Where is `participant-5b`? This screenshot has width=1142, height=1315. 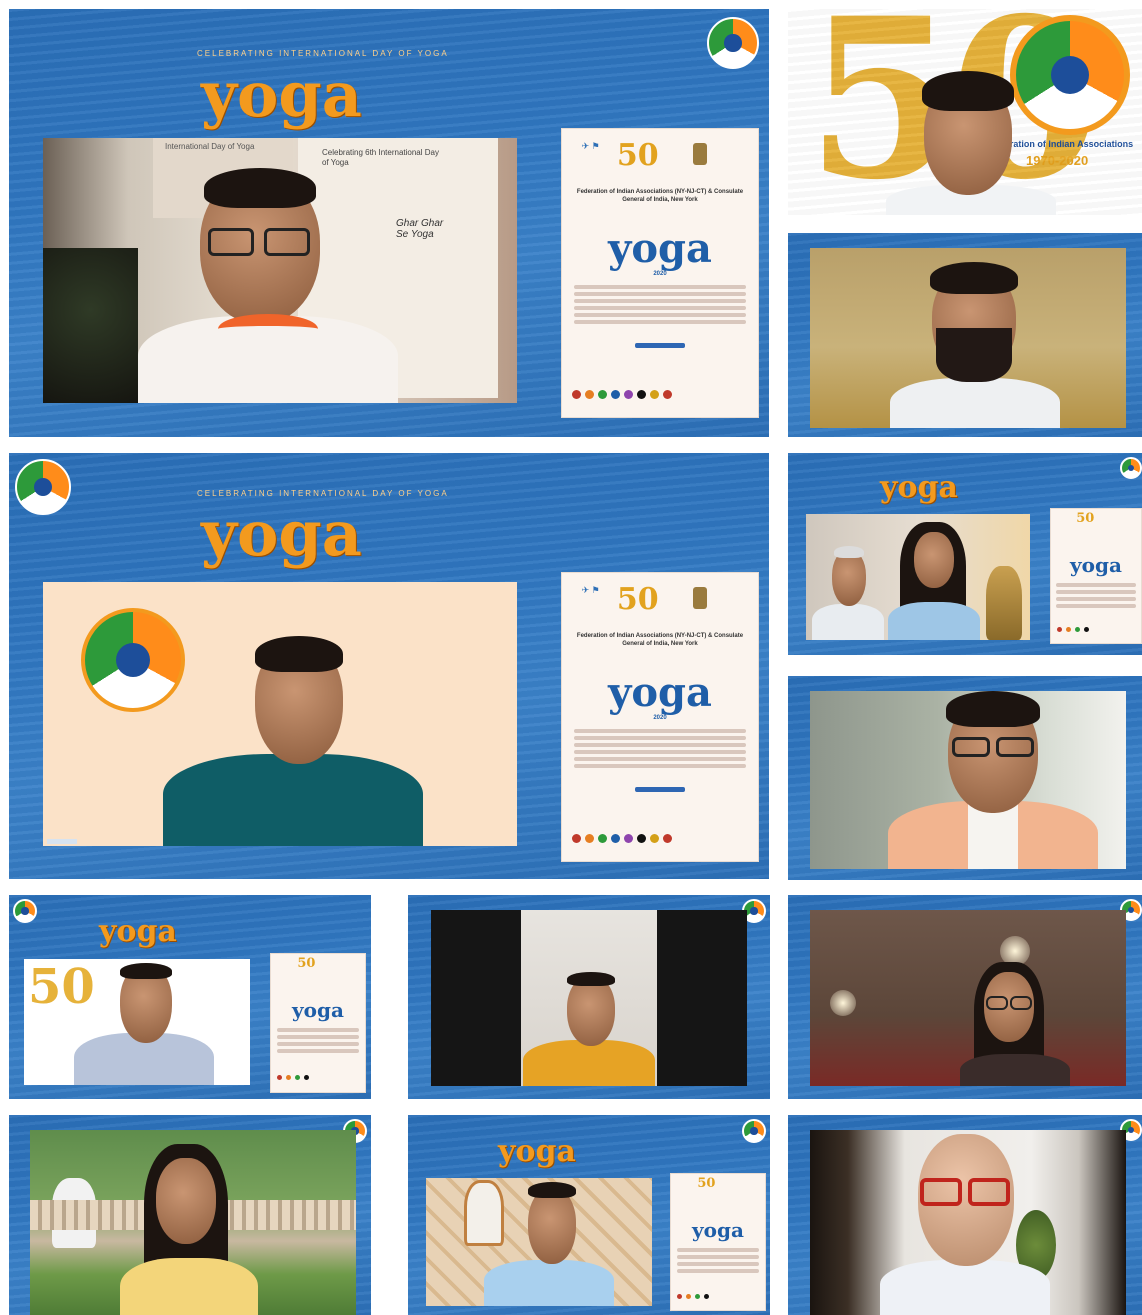
participant-5b is located at coordinates (934, 579).